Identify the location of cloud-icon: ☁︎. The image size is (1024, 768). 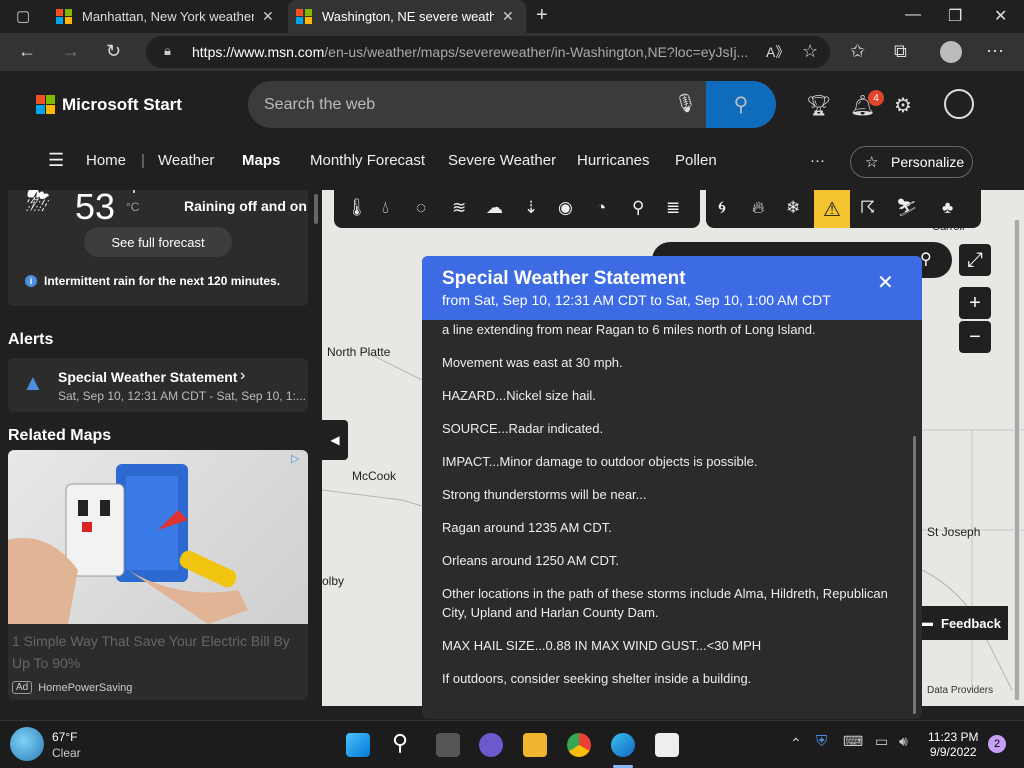
(494, 208).